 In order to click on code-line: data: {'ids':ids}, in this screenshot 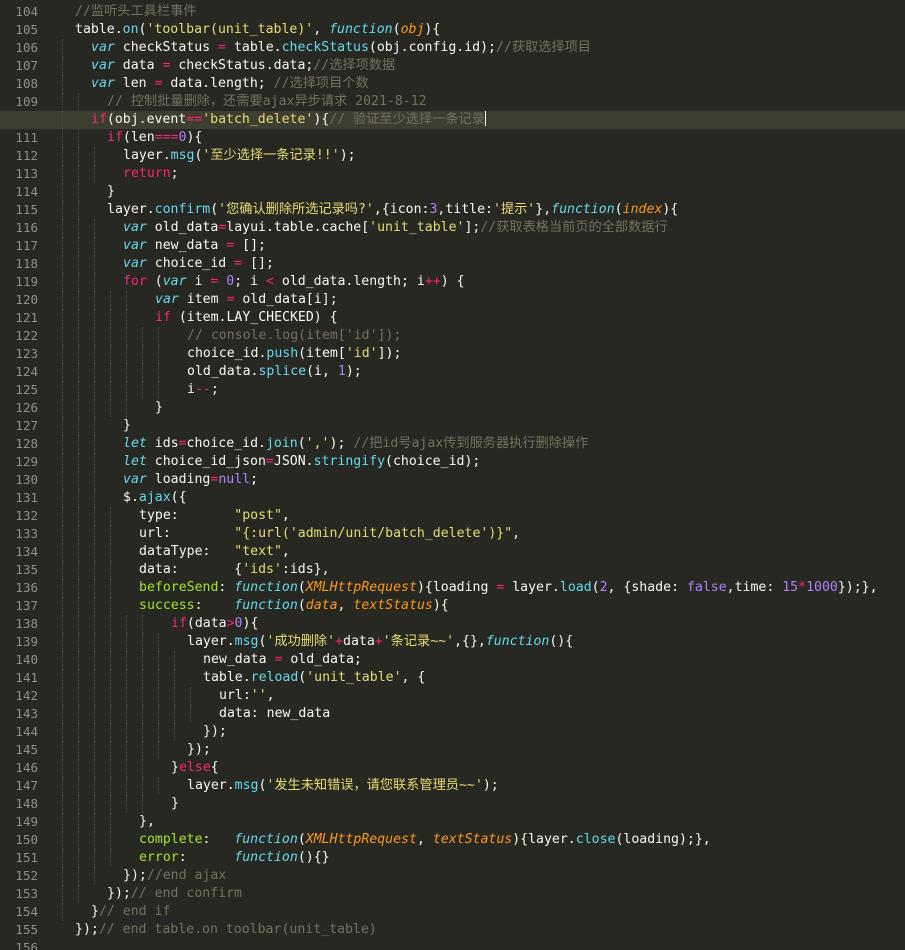, I will do `click(452, 570)`.